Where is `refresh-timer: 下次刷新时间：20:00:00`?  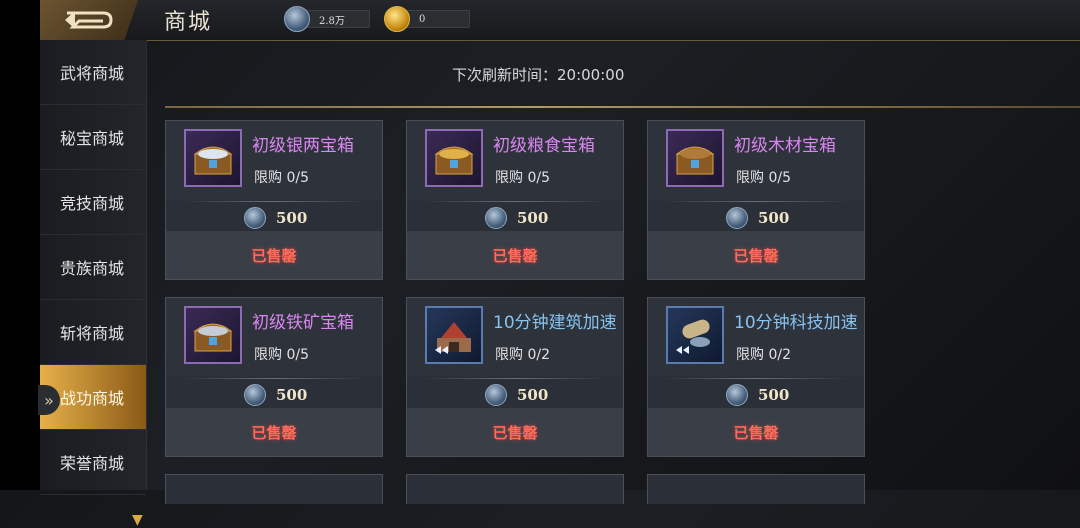
refresh-timer: 下次刷新时间：20:00:00 is located at coordinates (538, 75).